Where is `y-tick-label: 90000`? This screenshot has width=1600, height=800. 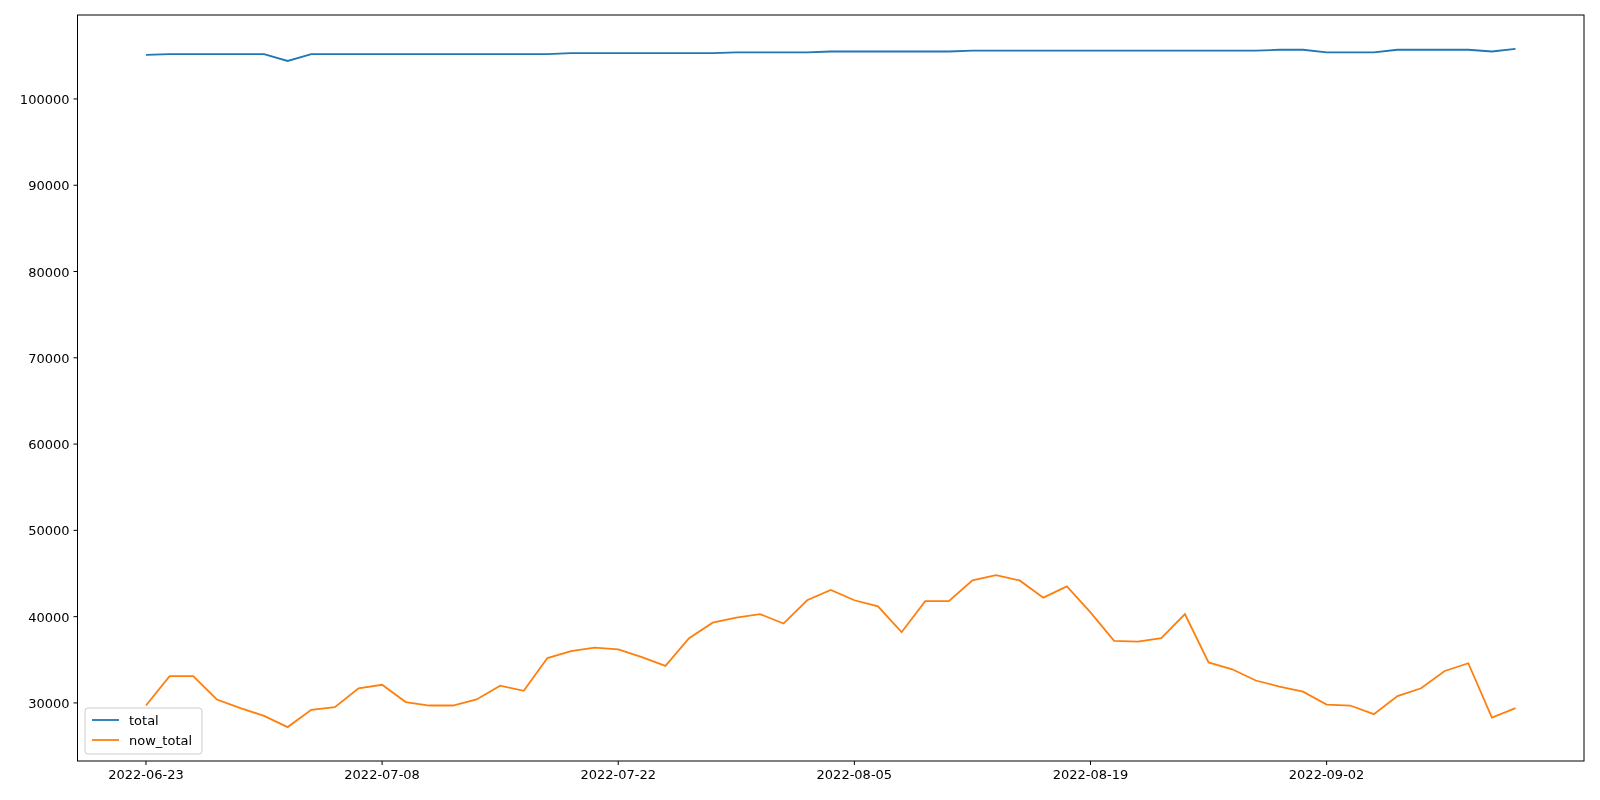
y-tick-label: 90000 is located at coordinates (49, 186).